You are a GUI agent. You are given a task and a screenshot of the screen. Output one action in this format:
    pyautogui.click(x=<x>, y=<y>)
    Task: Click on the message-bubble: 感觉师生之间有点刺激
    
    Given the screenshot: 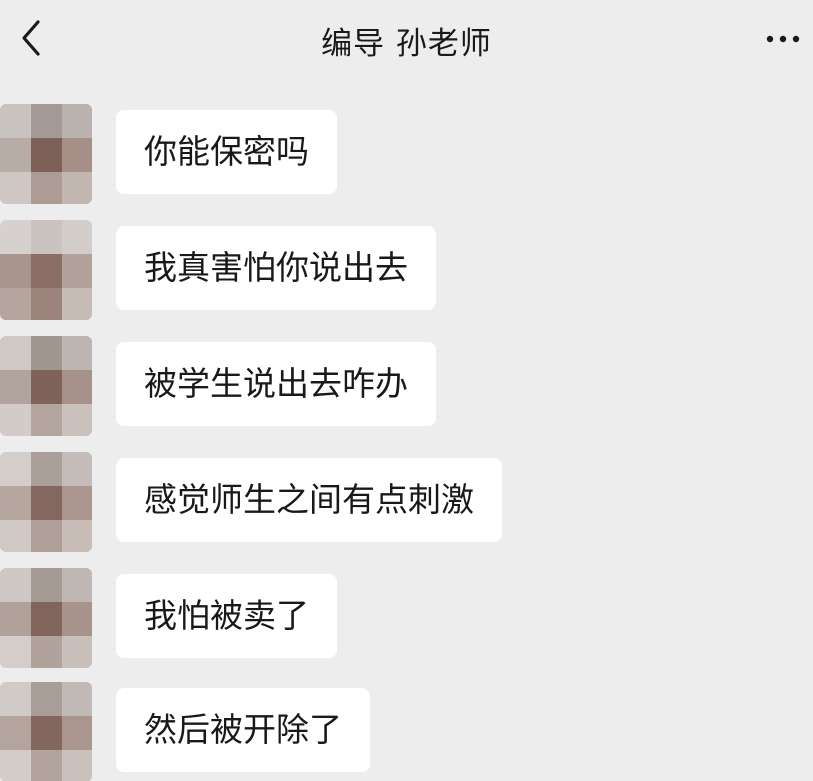 What is the action you would take?
    pyautogui.click(x=309, y=500)
    